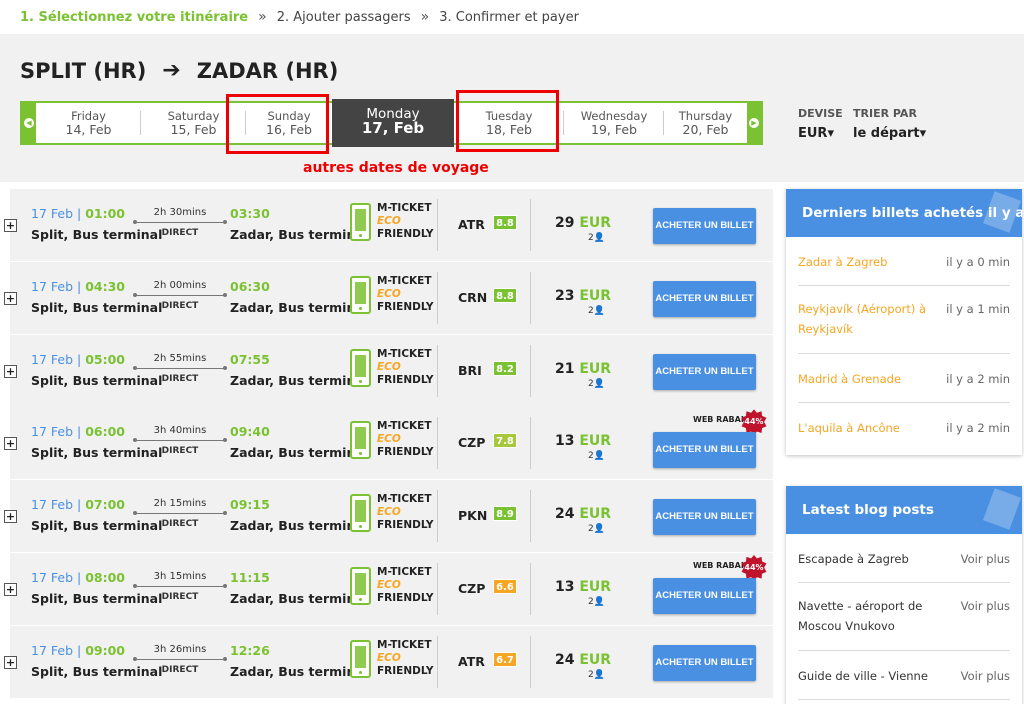 The height and width of the screenshot is (704, 1024). What do you see at coordinates (180, 285) in the screenshot?
I see `duration: 2h 00mins` at bounding box center [180, 285].